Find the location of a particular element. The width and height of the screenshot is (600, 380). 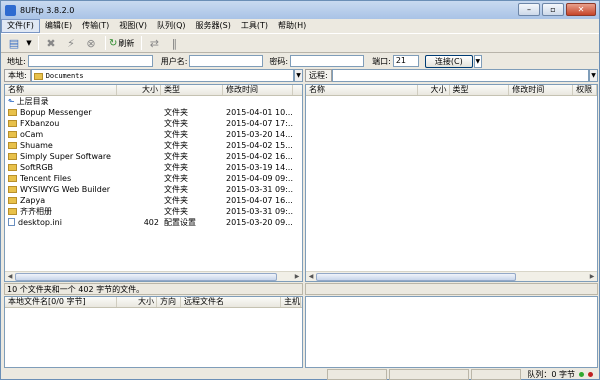

col-remote-filename: 远程文件名 is located at coordinates (231, 302).